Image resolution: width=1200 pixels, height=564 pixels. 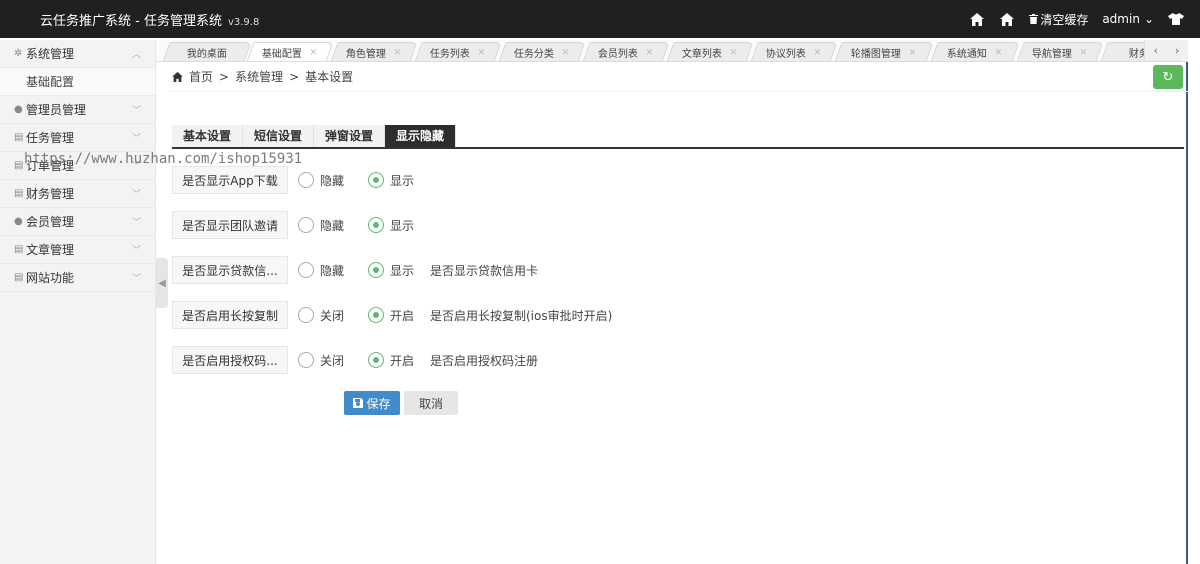 I want to click on tab-label: 任务列表, so click(x=450, y=54).